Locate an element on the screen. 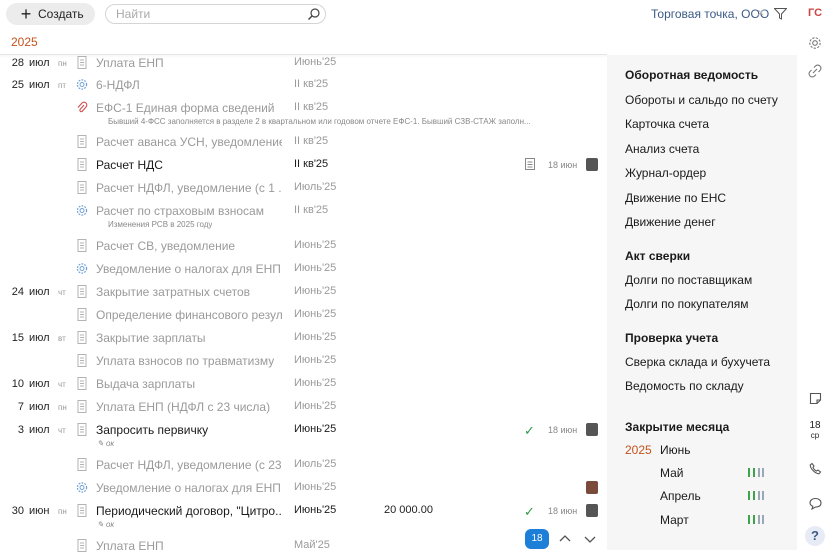 The image size is (834, 559). task-period: Июль'25 is located at coordinates (315, 464).